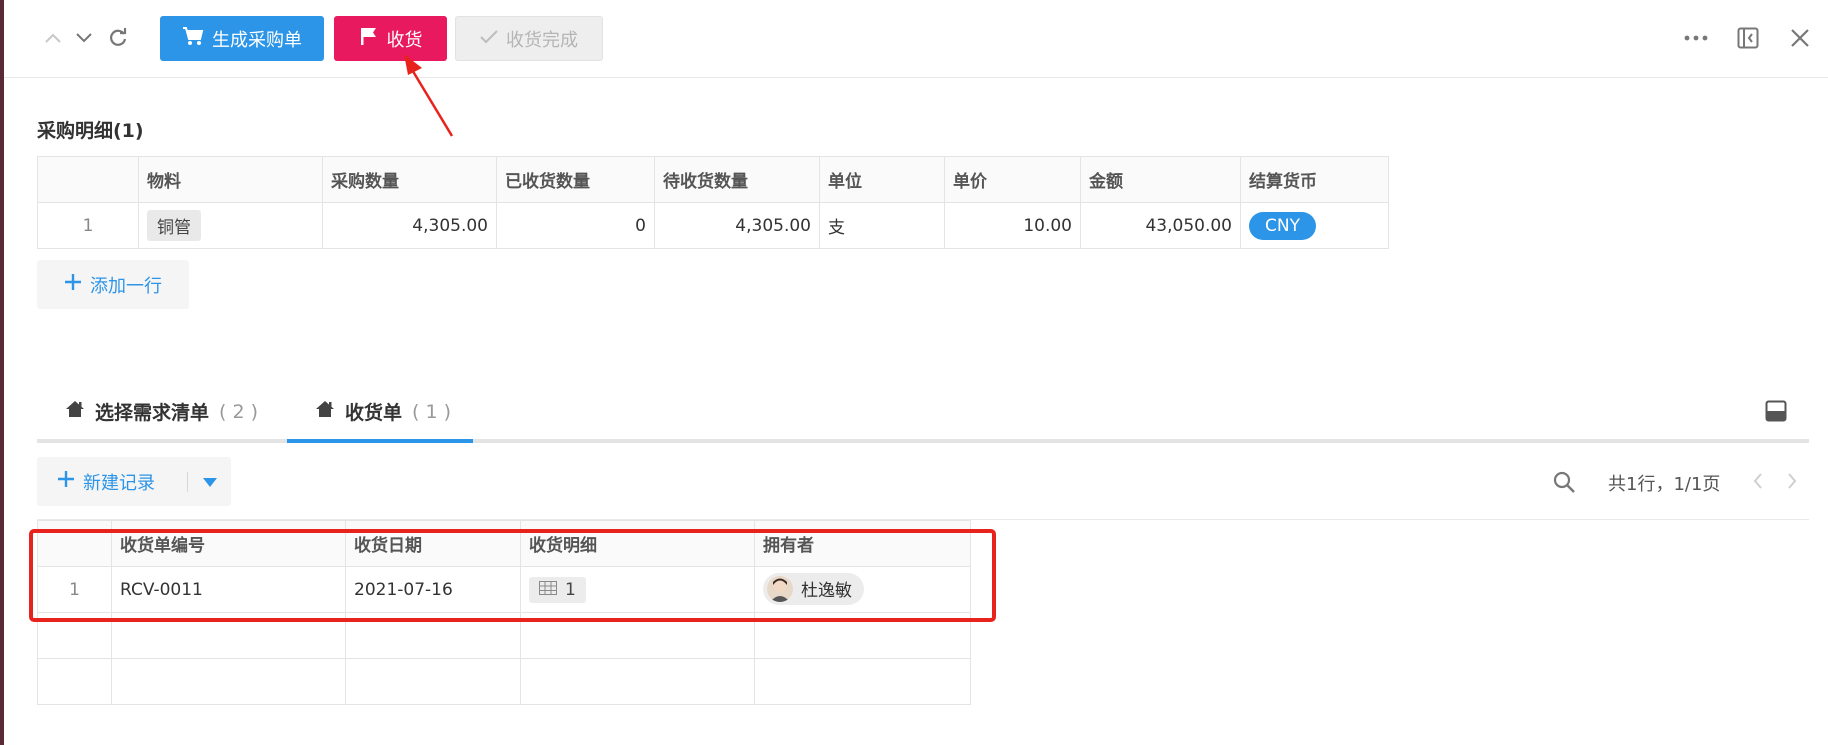  Describe the element at coordinates (1748, 38) in the screenshot. I see `collapse-panel-icon` at that location.